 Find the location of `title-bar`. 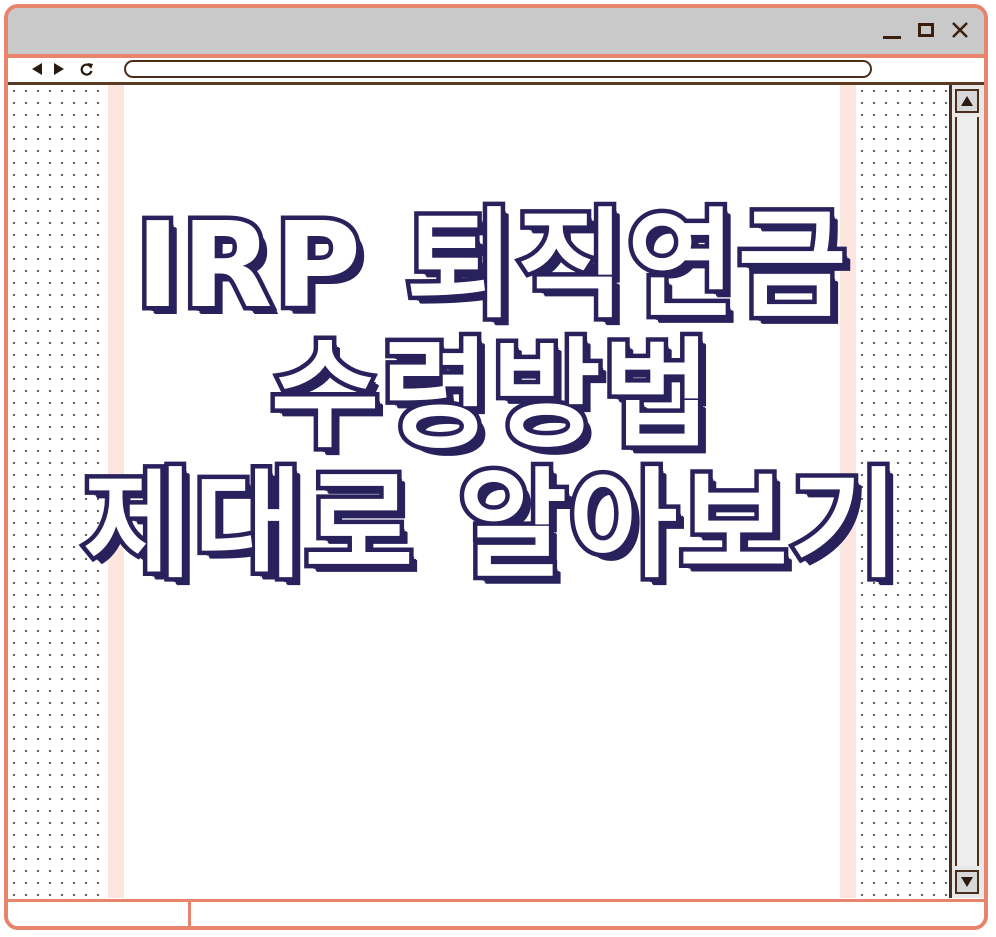

title-bar is located at coordinates (496, 33).